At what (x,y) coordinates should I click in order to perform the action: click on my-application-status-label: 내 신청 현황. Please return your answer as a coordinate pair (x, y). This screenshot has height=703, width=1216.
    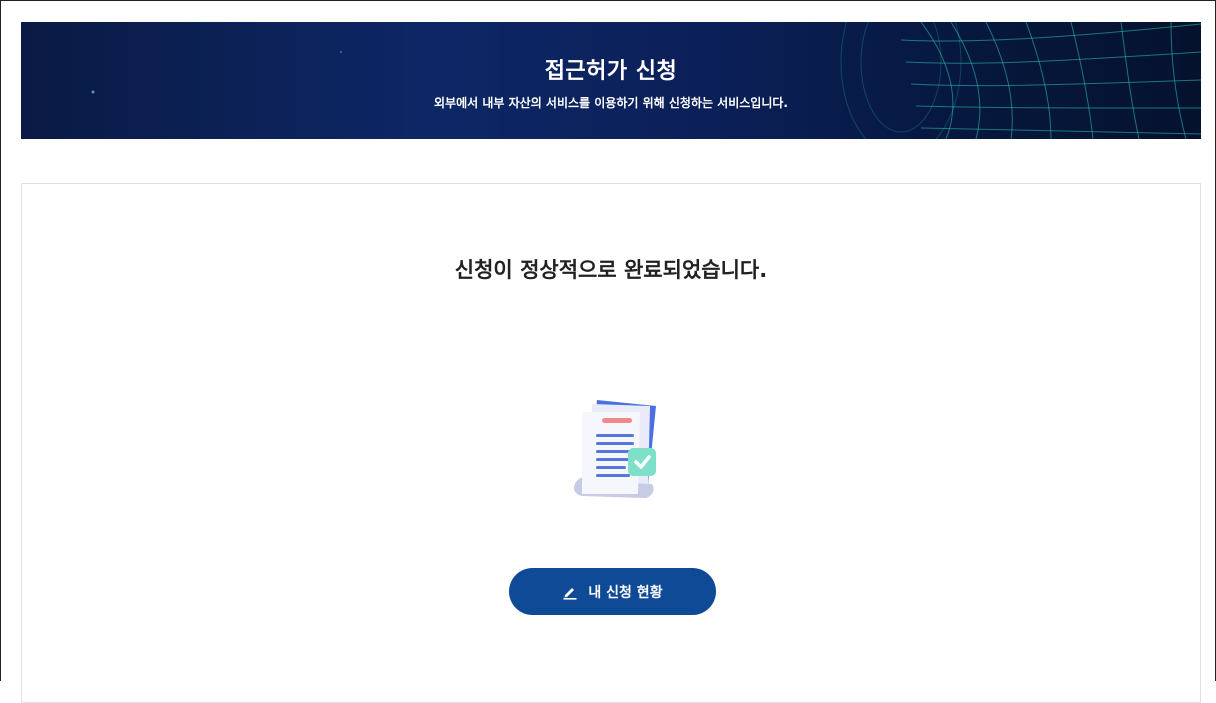
    Looking at the image, I should click on (625, 592).